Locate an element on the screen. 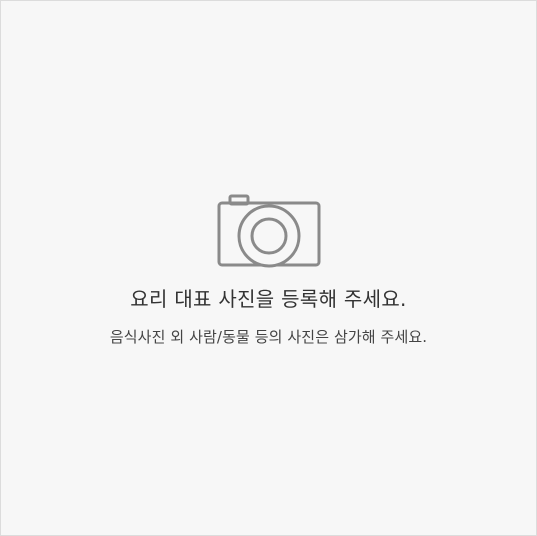 The height and width of the screenshot is (536, 537). camera-icon is located at coordinates (269, 231).